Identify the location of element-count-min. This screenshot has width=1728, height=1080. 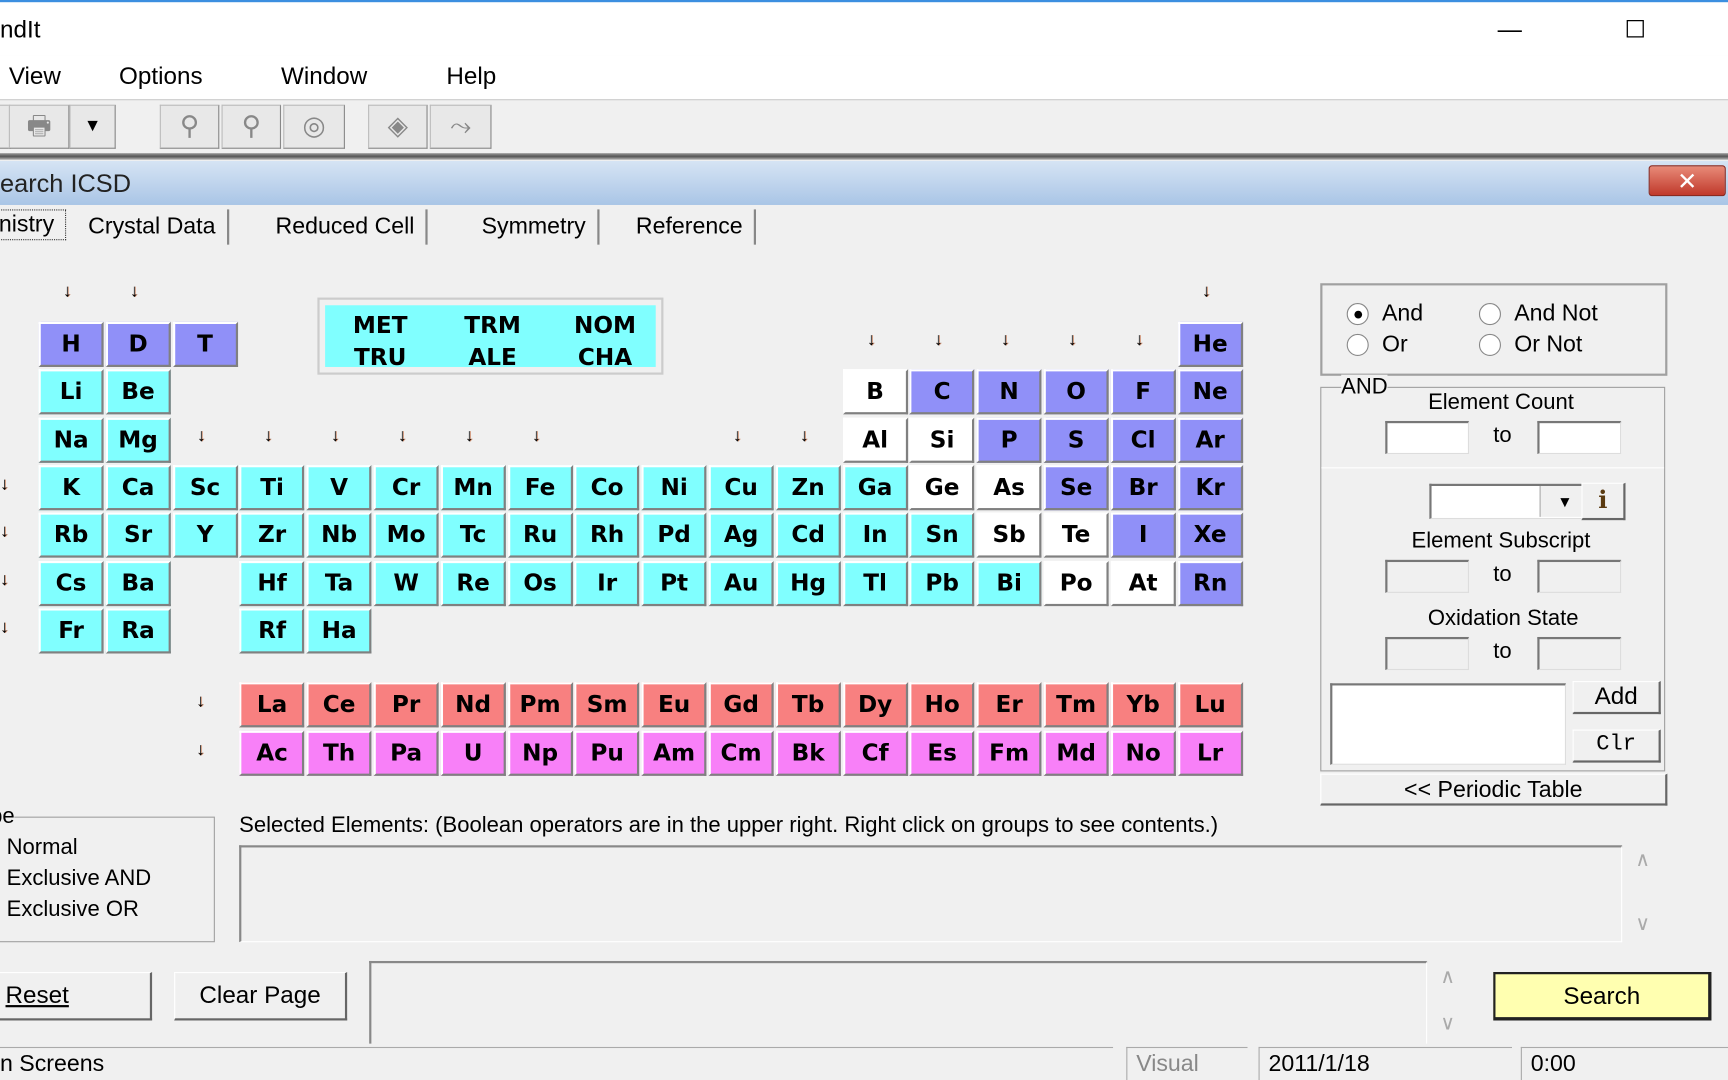
(1427, 437).